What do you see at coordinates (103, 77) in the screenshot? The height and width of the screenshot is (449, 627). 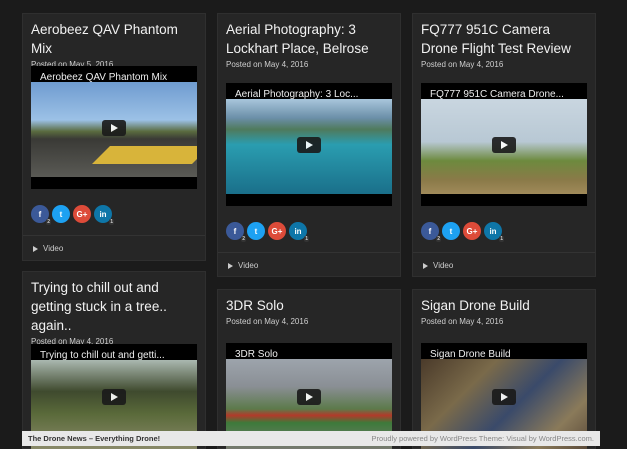 I see `video-title: Aerobeez QAV Phantom Mix` at bounding box center [103, 77].